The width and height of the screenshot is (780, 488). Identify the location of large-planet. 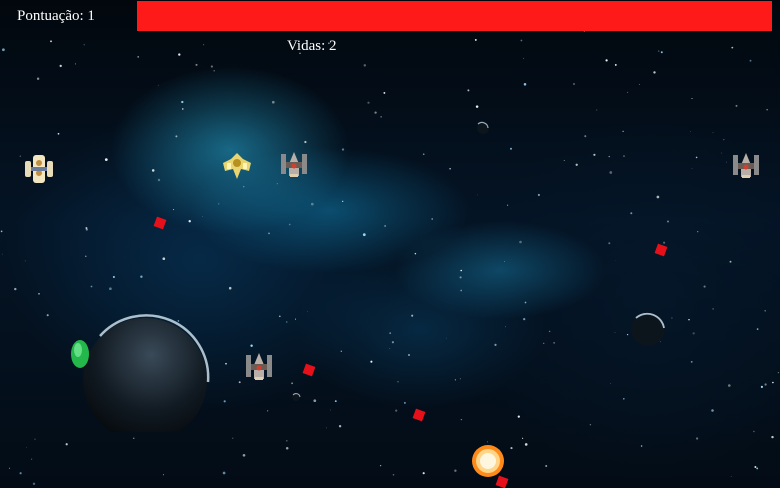
(146, 373).